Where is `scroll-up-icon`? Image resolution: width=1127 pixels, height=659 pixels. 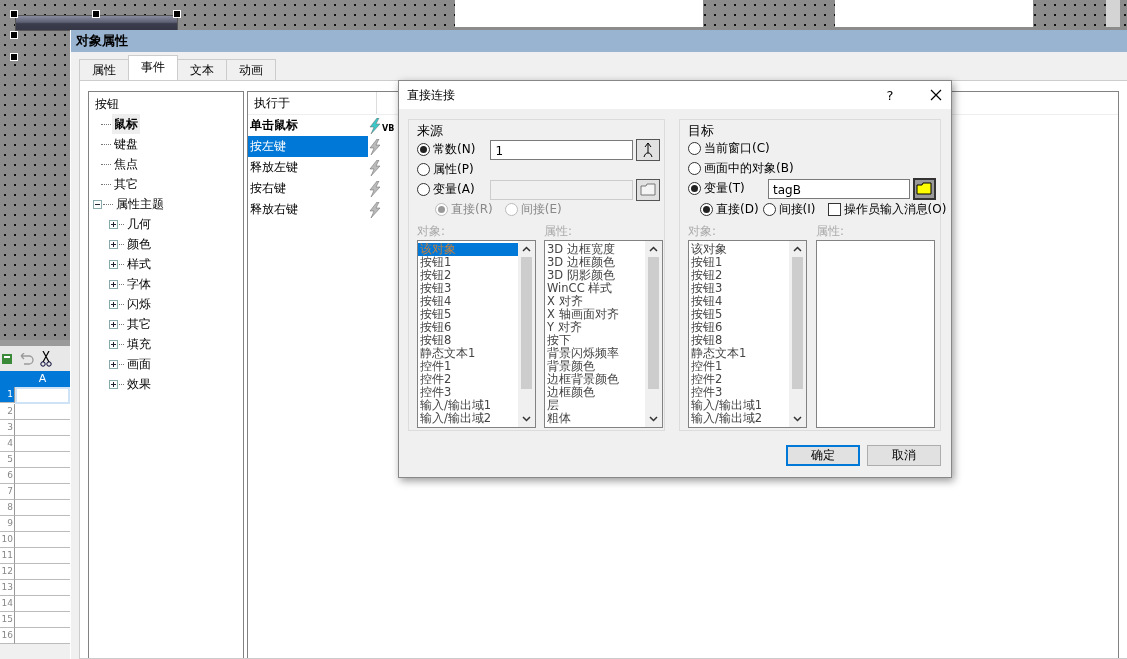 scroll-up-icon is located at coordinates (653, 249).